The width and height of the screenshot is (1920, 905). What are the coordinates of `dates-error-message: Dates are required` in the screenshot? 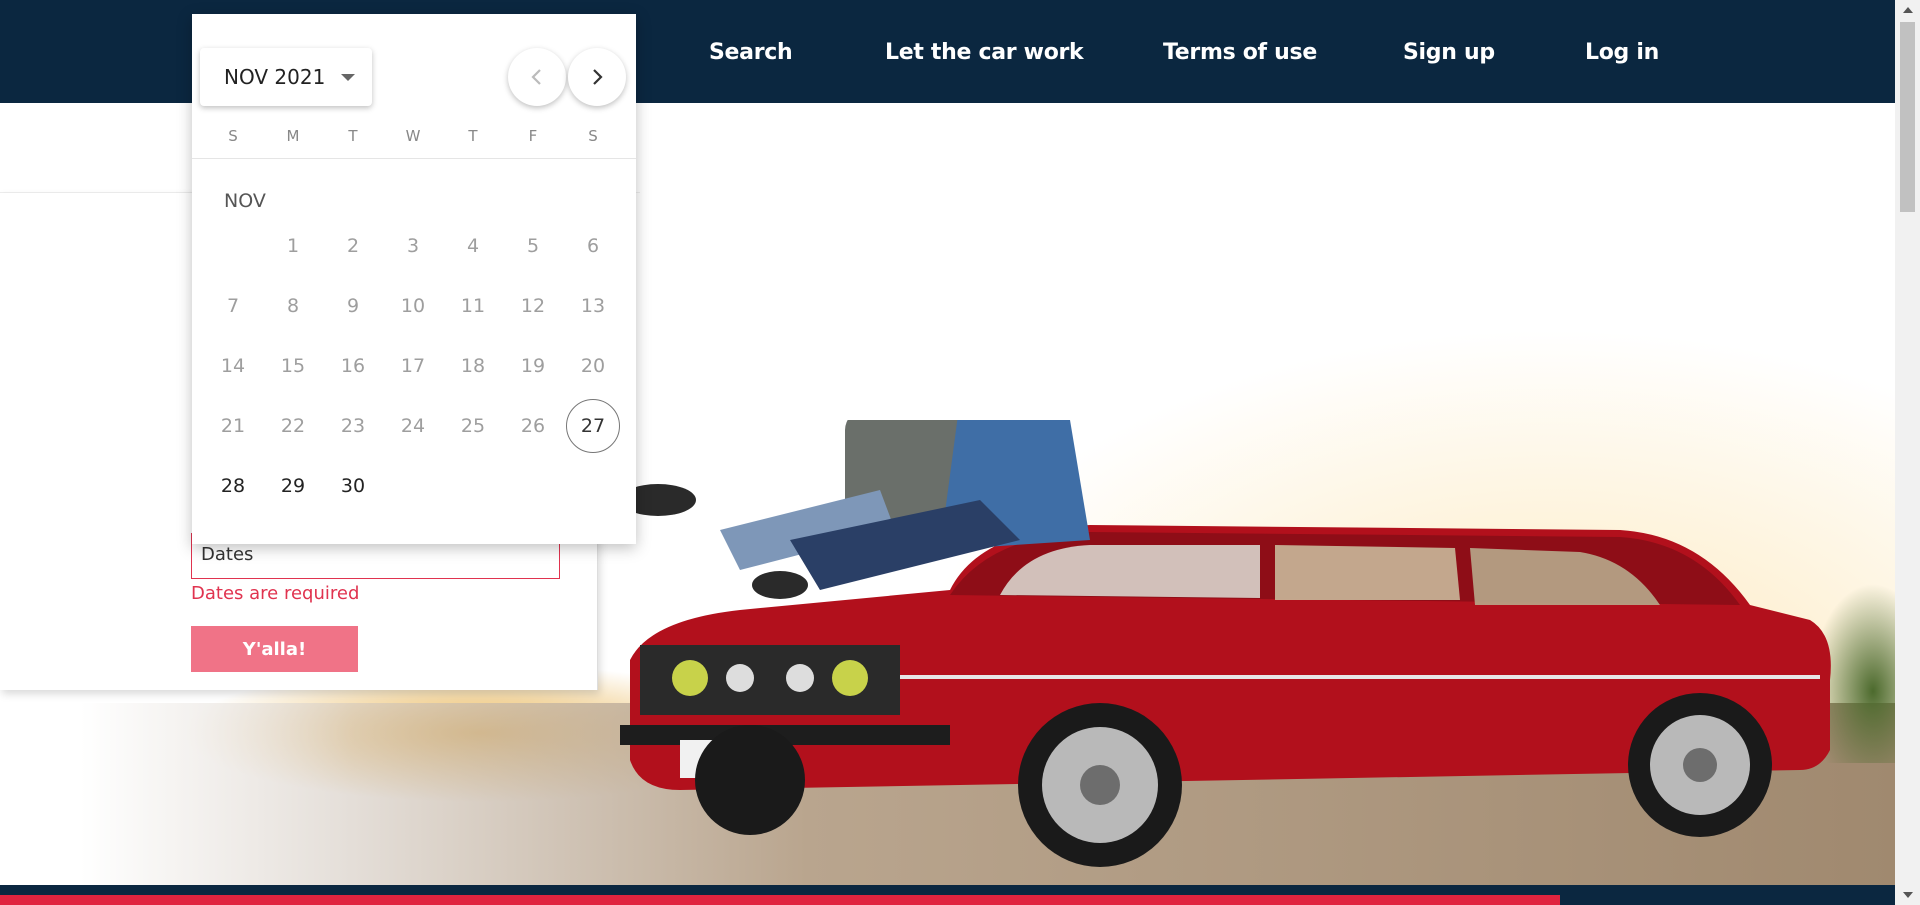 It's located at (275, 593).